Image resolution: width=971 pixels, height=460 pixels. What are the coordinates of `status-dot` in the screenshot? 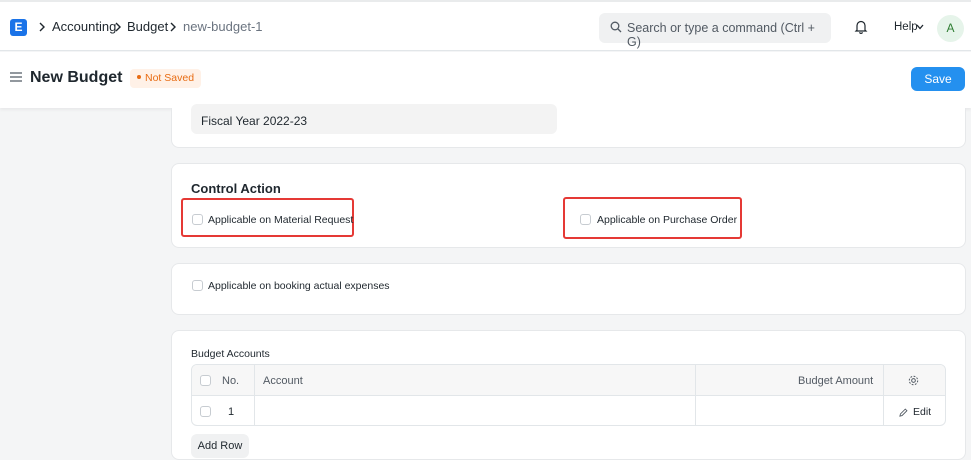 It's located at (139, 77).